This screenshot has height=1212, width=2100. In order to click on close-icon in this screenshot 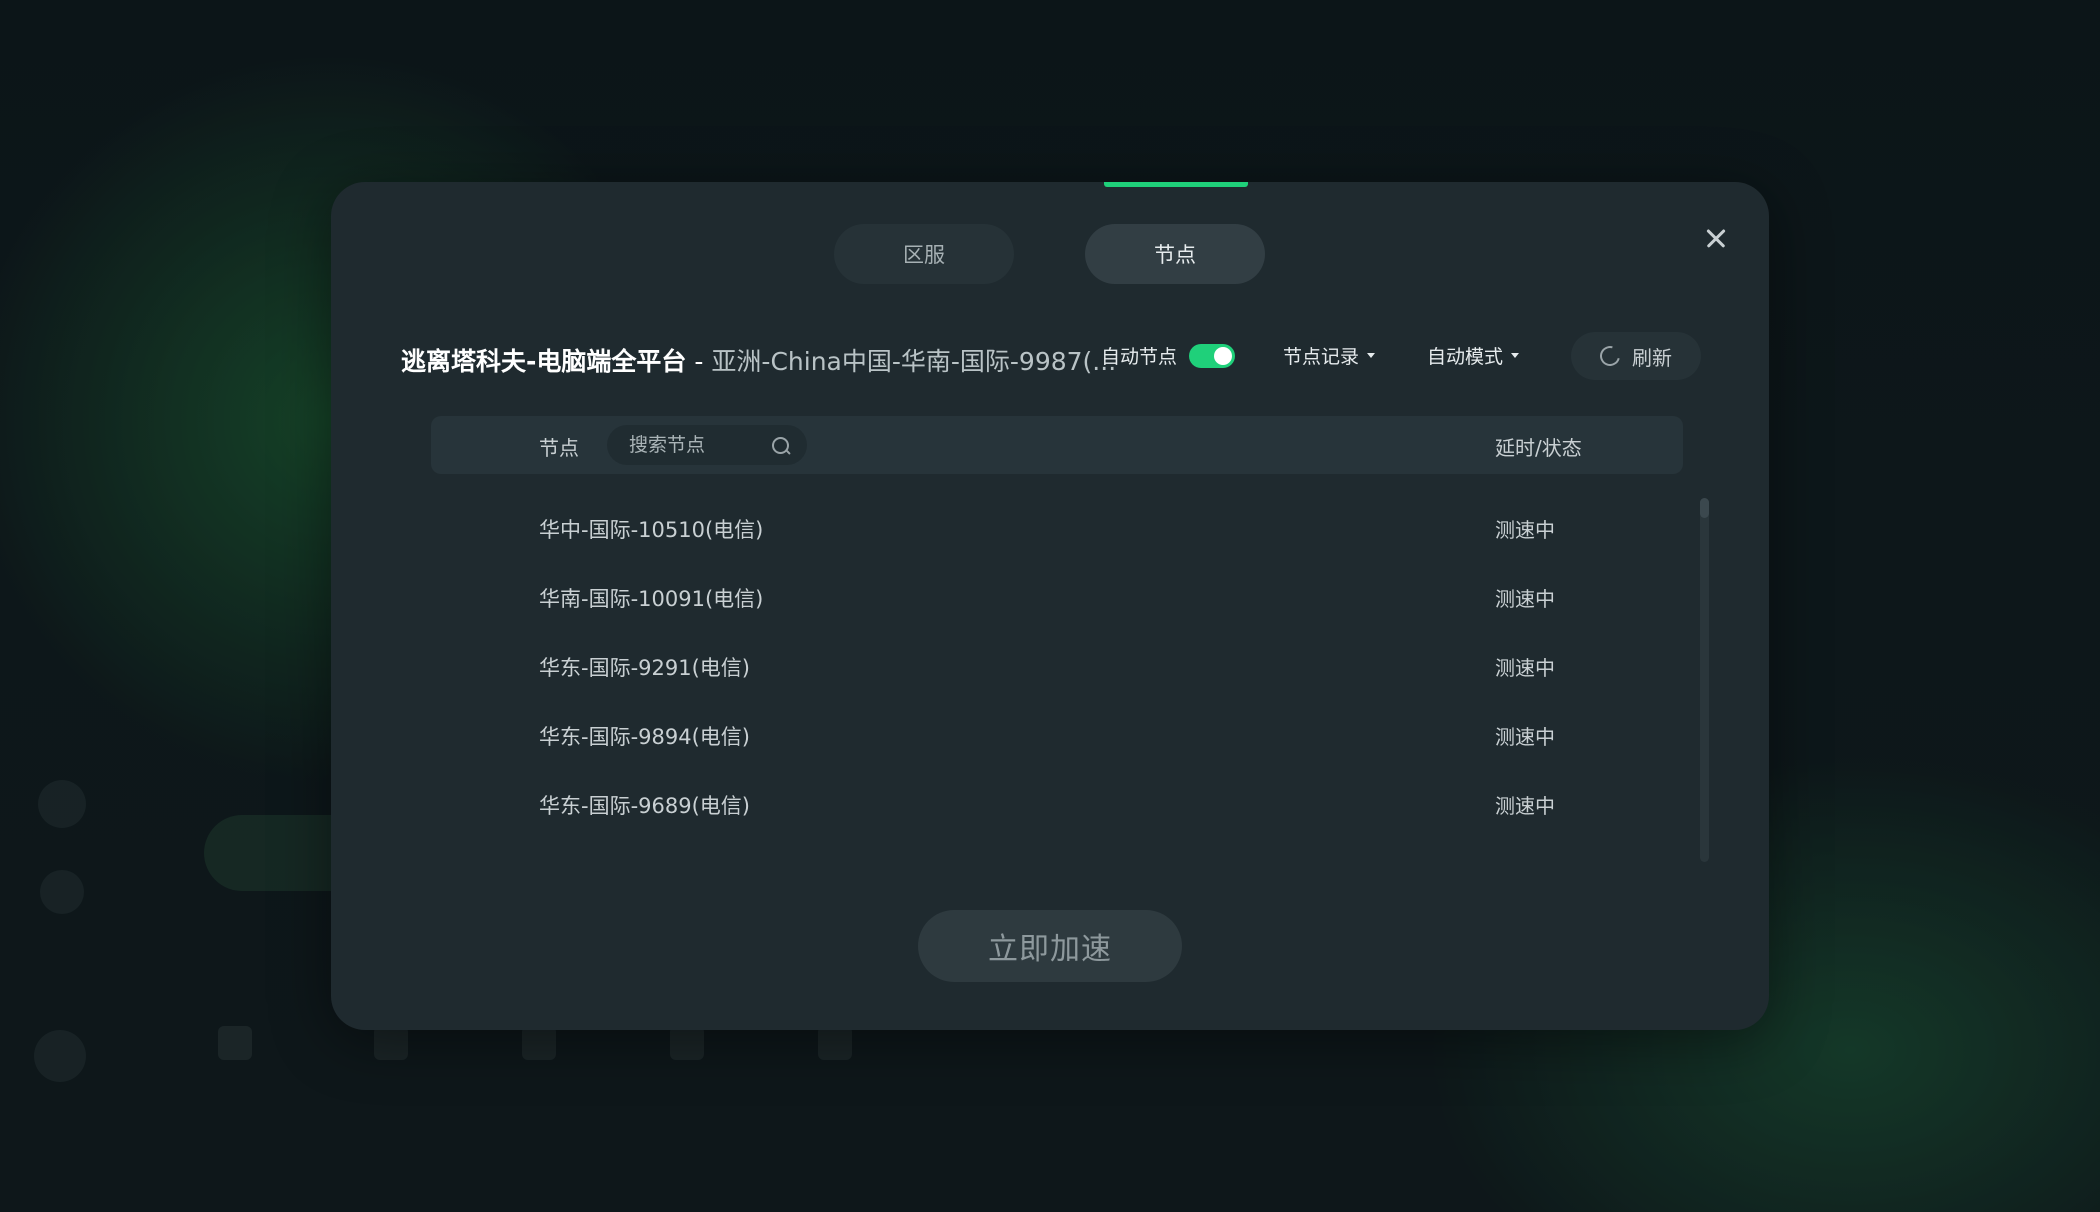, I will do `click(1716, 238)`.